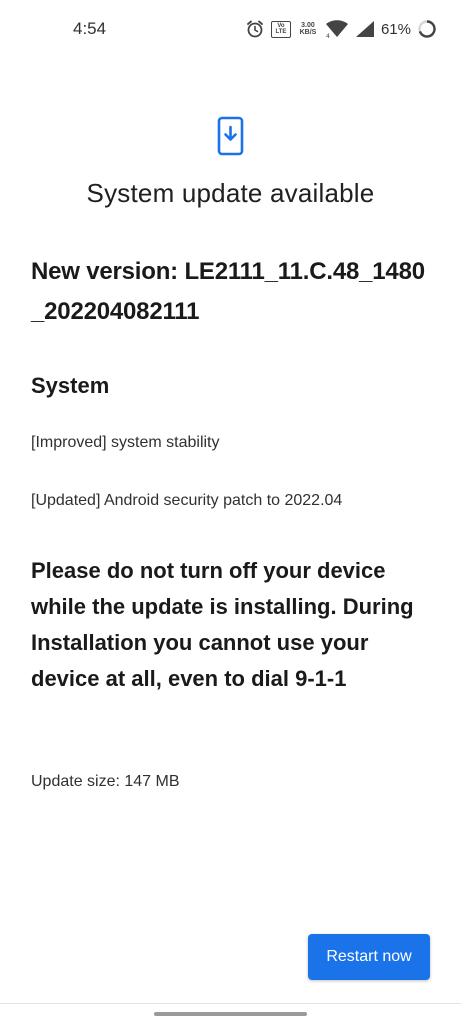 The height and width of the screenshot is (1024, 461). I want to click on status-bar: 4:54 Vo LTE 3.00 KB/S 4 61%, so click(230, 30).